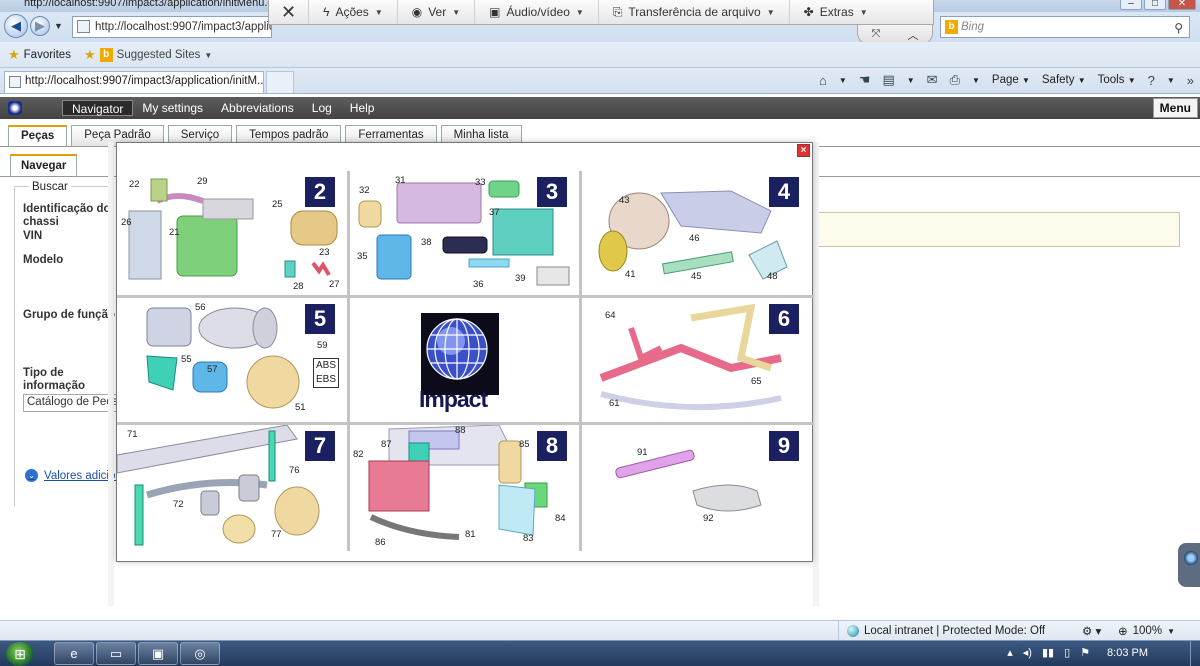 The image size is (1200, 666). Describe the element at coordinates (358, 454) in the screenshot. I see `part-label: 82` at that location.